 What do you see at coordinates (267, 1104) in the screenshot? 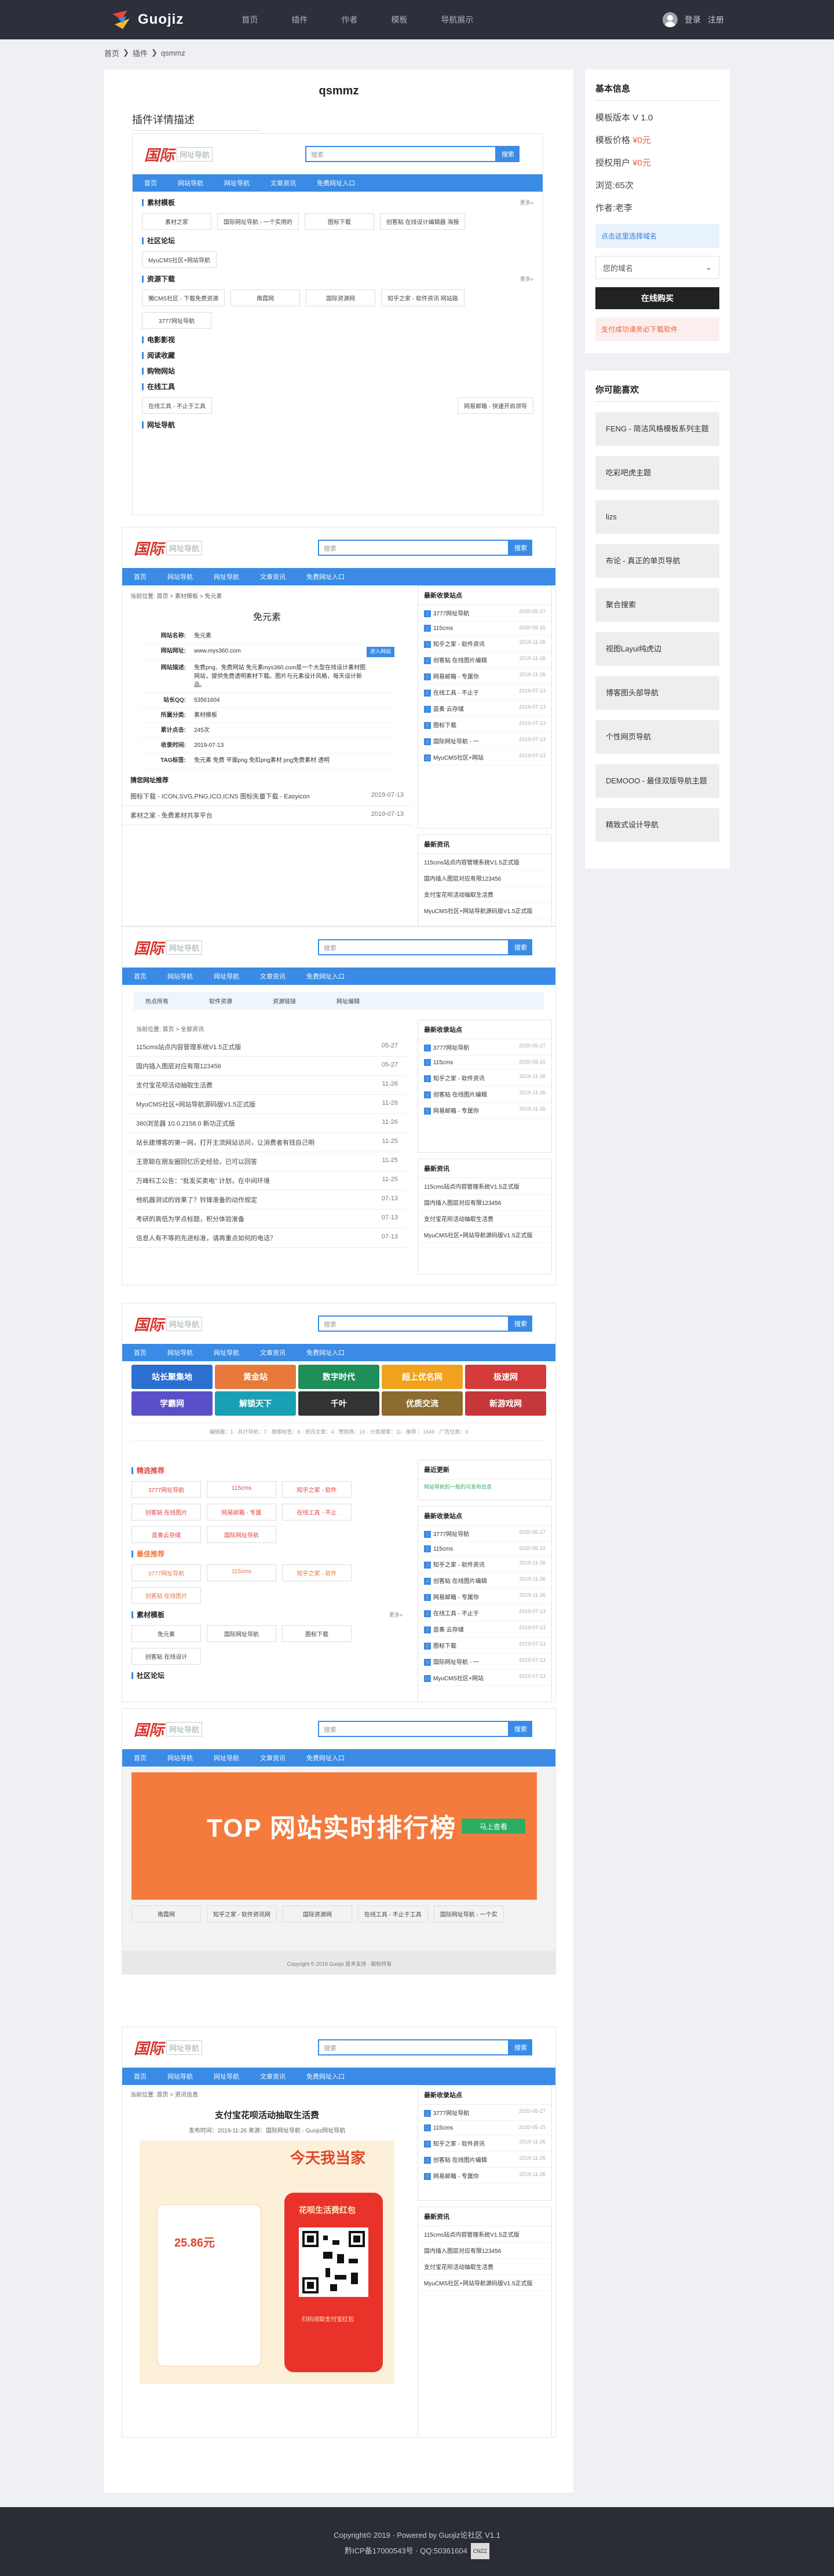
I see `article-row: MyuCMS社区+网站导航源码版V1.5正式版 11-26` at bounding box center [267, 1104].